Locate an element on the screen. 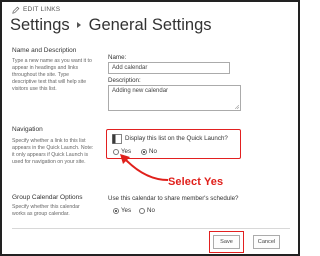 The height and width of the screenshot is (256, 320). page-title-row: Settings General Settings is located at coordinates (111, 25).